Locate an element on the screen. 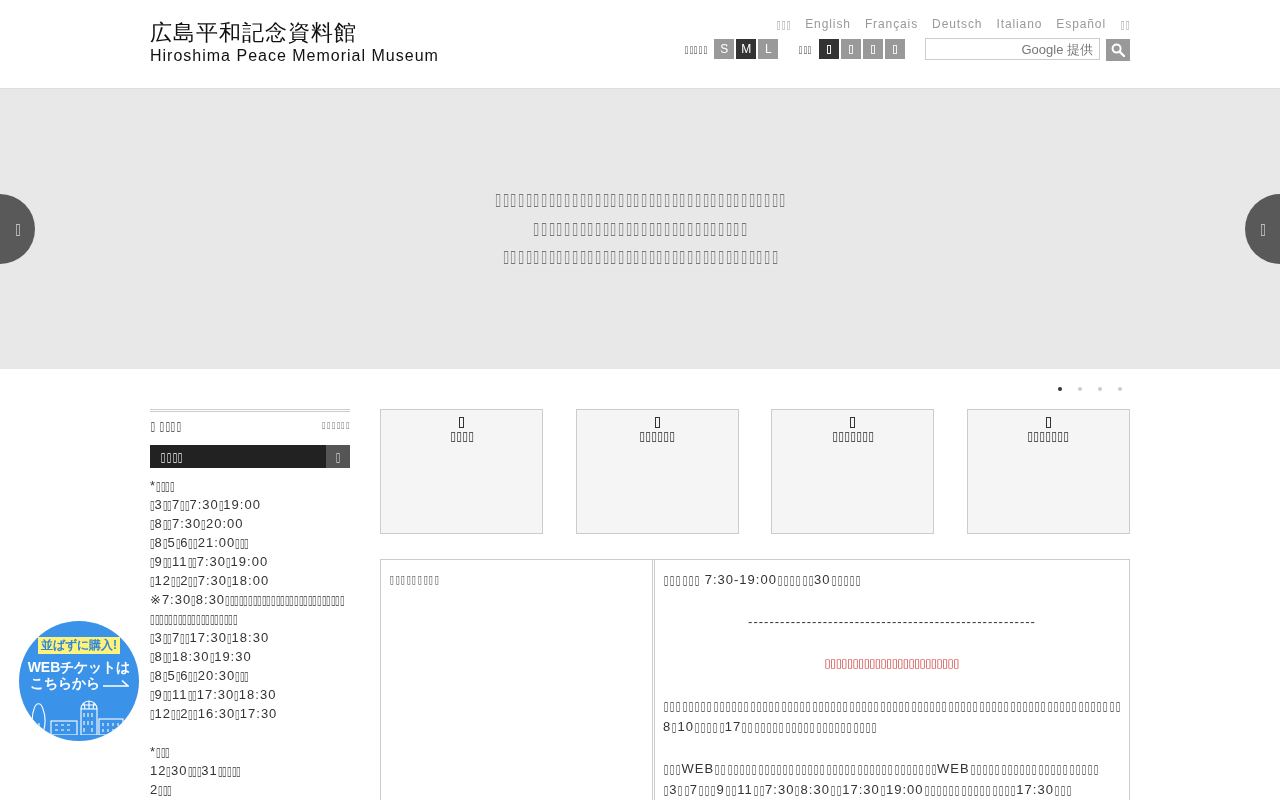  hours-text-line: 12▯30▯▯▯31▯▯▯▯▯ is located at coordinates (196, 771).